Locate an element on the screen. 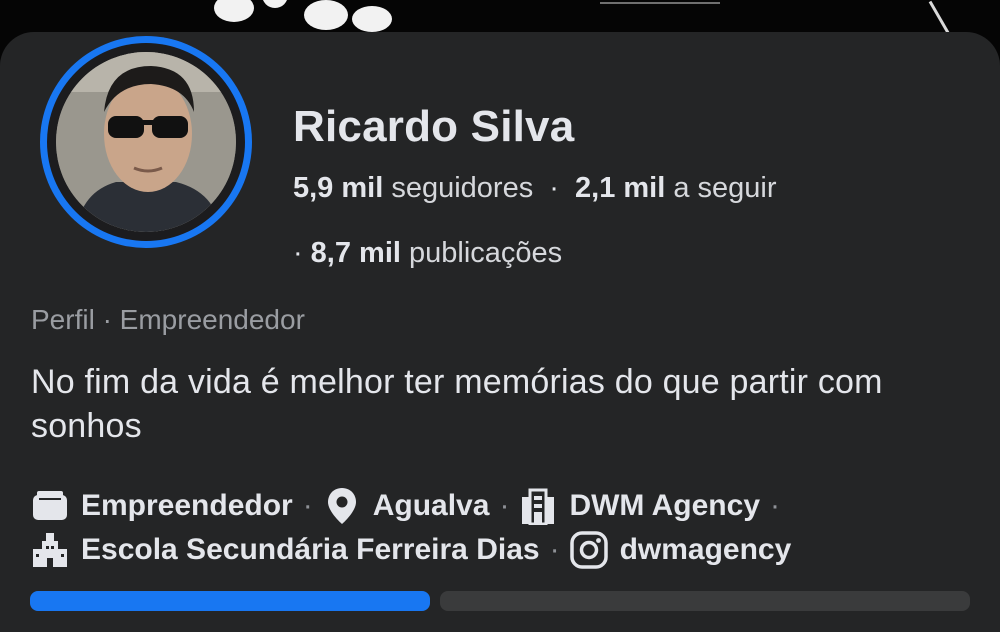 The height and width of the screenshot is (632, 1000). secondary-action-button is located at coordinates (705, 601).